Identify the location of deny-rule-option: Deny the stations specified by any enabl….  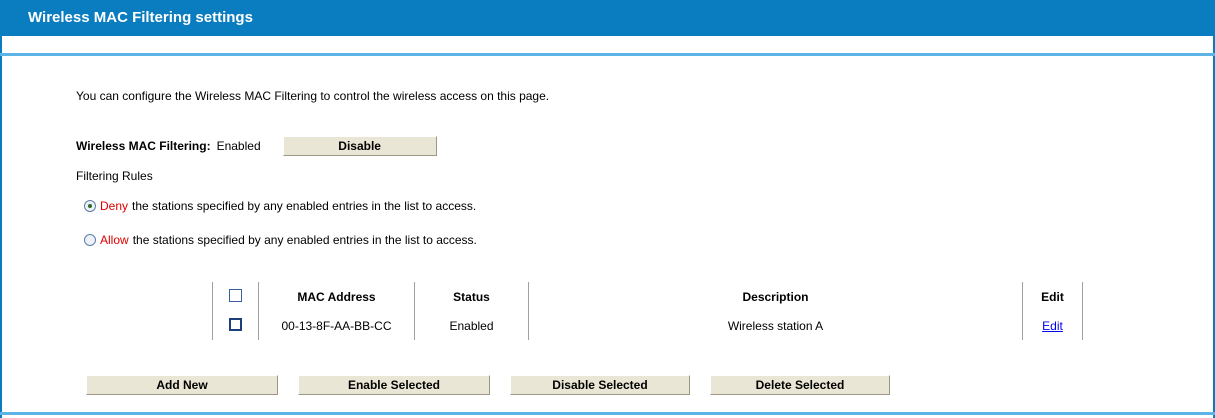
(280, 206).